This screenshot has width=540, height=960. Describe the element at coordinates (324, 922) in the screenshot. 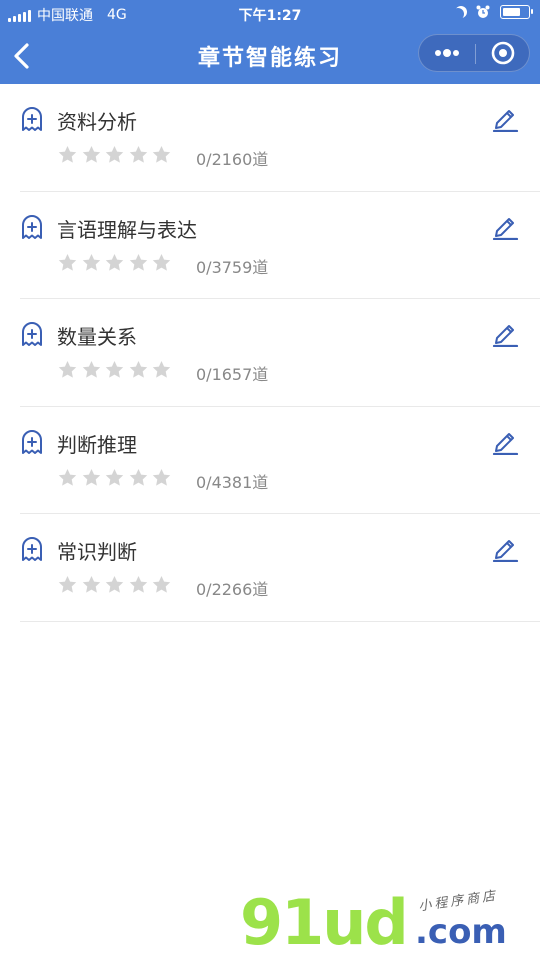

I see `watermark-brand: 91ud` at that location.